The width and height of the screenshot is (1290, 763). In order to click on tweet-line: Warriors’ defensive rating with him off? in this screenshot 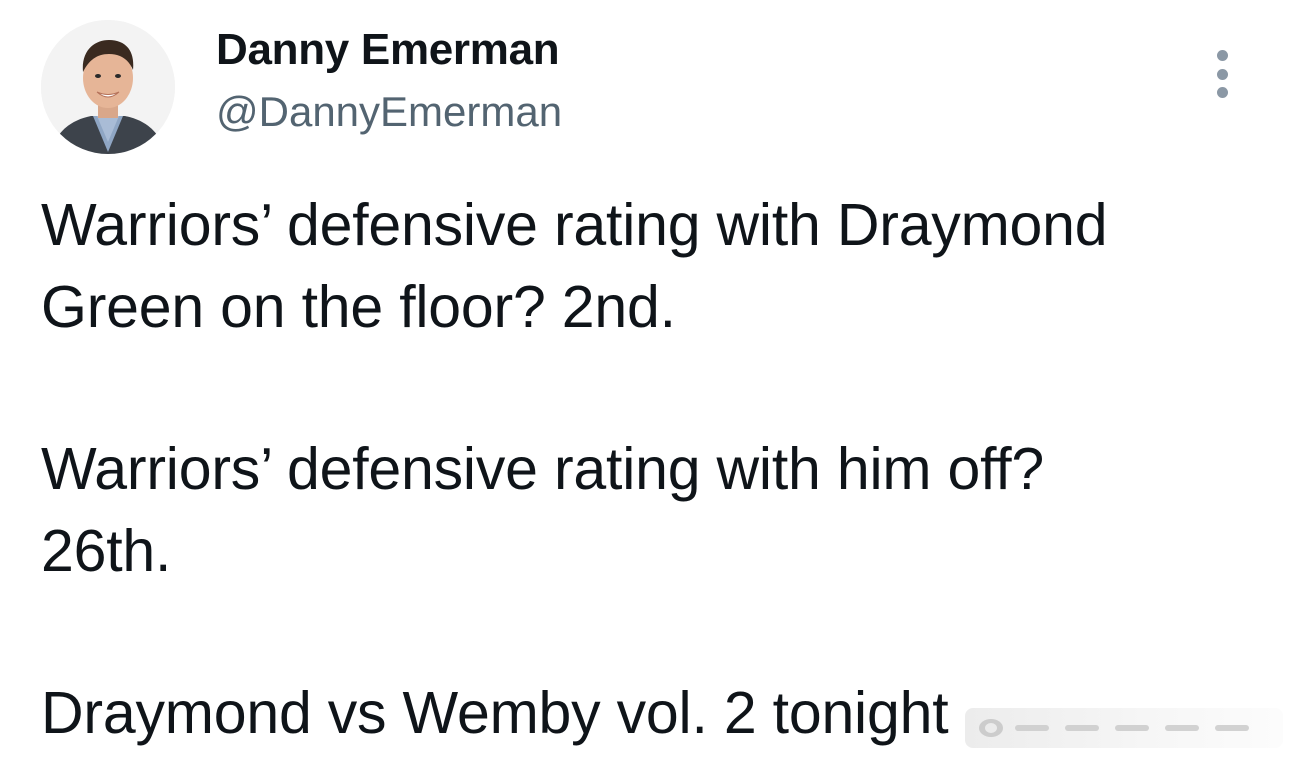, I will do `click(543, 469)`.